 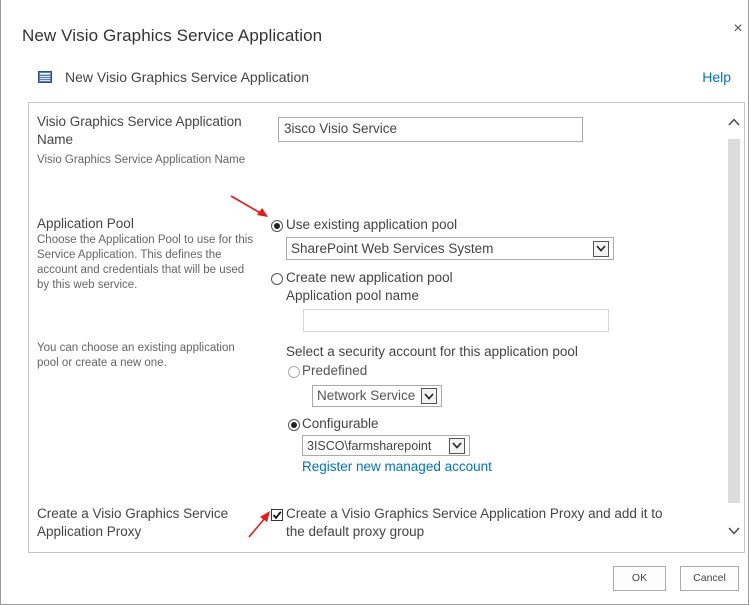 I want to click on ok-button: OK, so click(x=639, y=578).